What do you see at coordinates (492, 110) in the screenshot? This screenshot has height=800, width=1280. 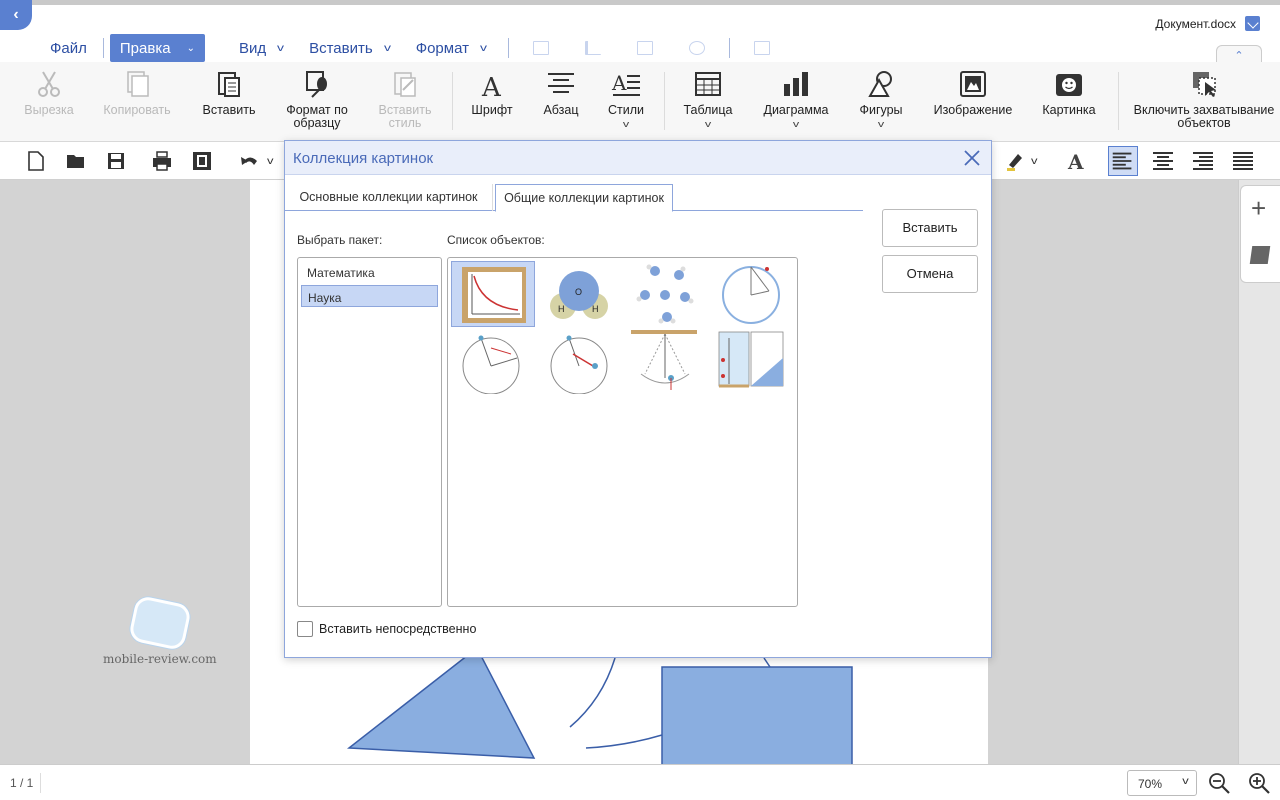 I see `font-label: Шрифт` at bounding box center [492, 110].